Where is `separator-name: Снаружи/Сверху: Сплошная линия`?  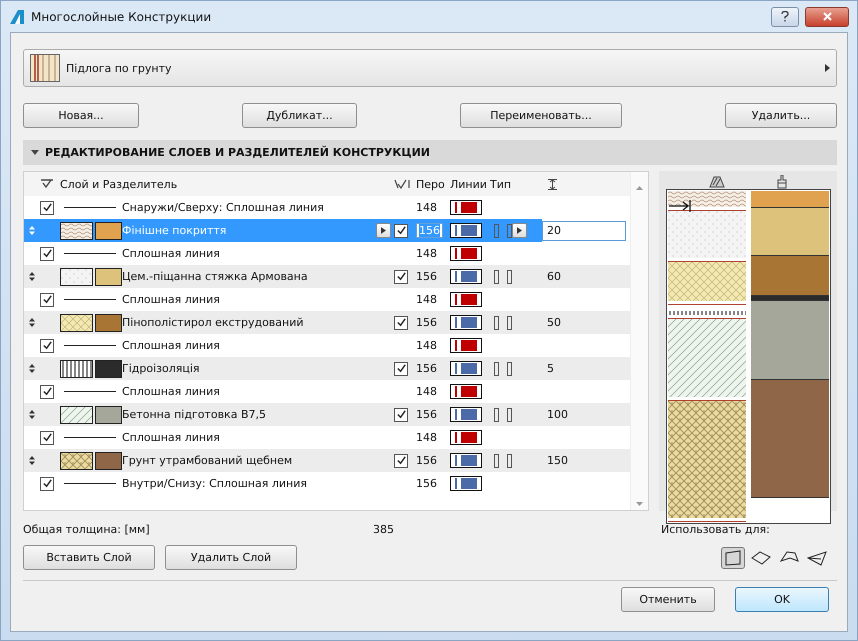 separator-name: Снаружи/Сверху: Сплошная линия is located at coordinates (223, 207).